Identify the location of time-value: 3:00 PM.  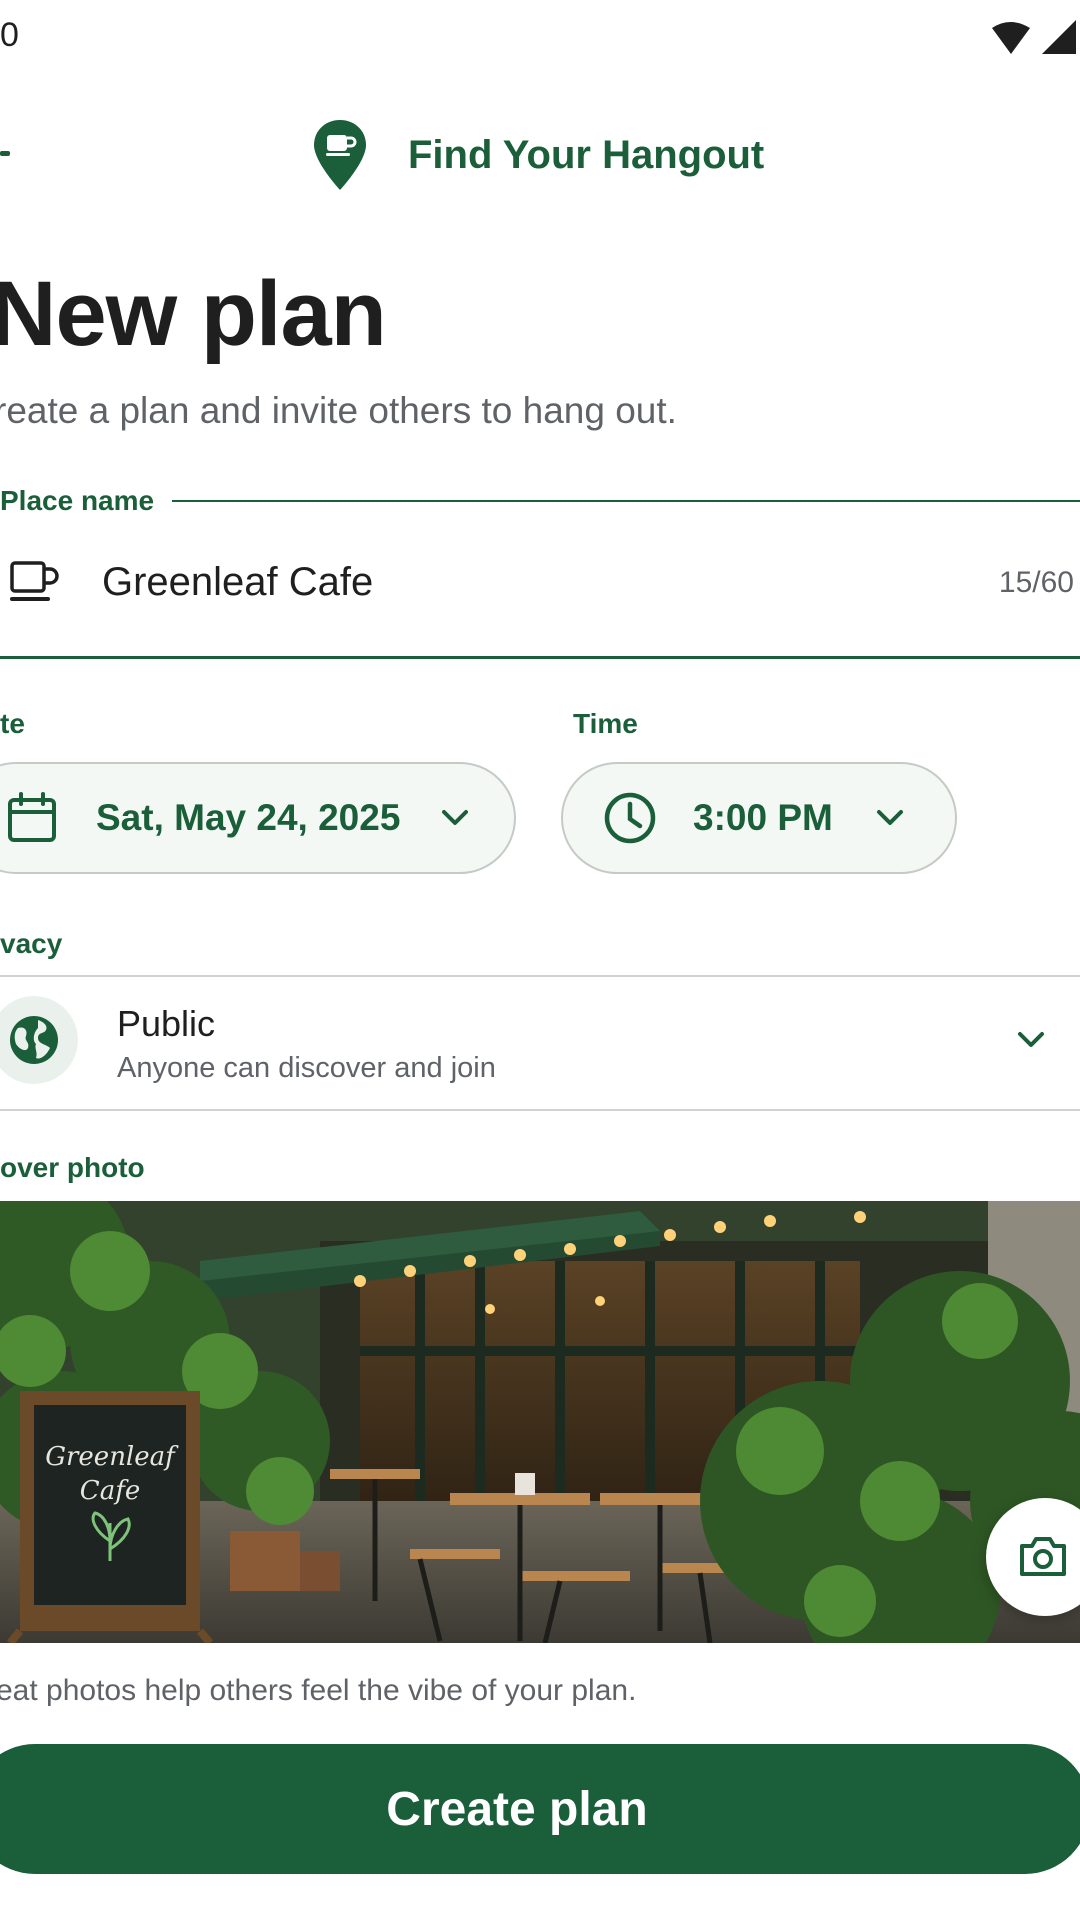
(763, 817).